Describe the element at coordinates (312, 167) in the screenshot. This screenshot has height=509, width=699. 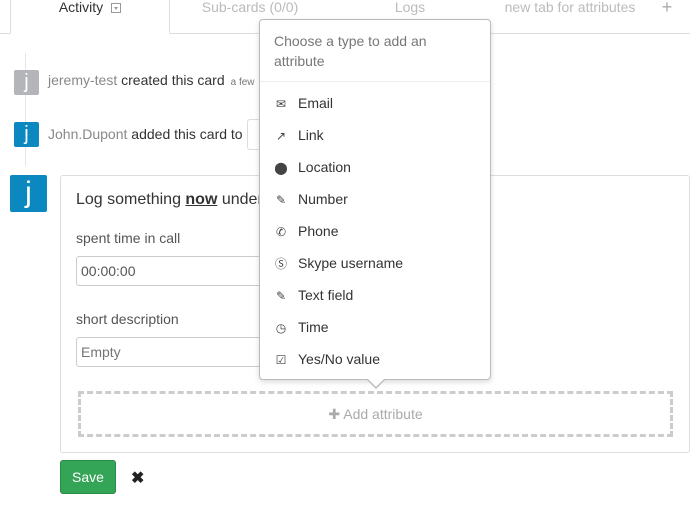
I see `attribute-type-location: ⬤ Location` at that location.